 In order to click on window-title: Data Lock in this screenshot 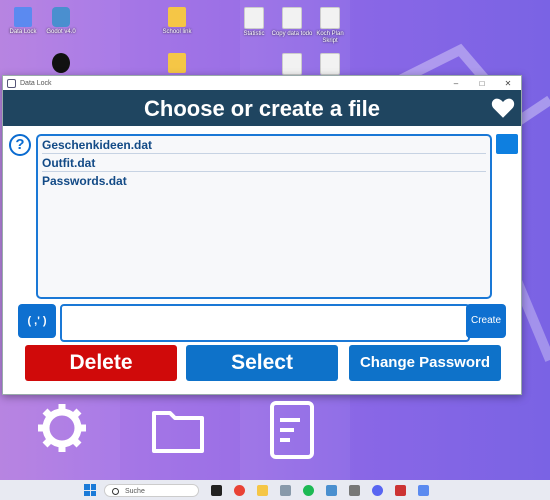, I will do `click(36, 83)`.